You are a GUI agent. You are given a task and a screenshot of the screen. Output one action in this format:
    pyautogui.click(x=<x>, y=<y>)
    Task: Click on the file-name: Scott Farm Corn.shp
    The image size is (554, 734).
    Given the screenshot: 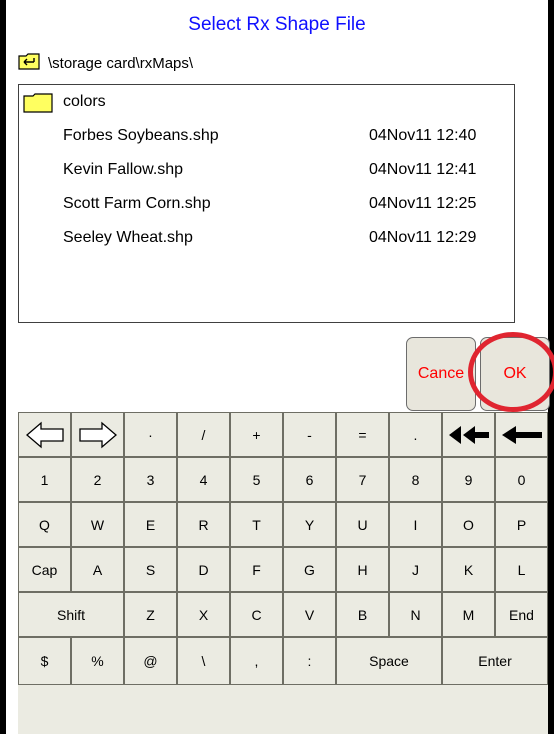 What is the action you would take?
    pyautogui.click(x=137, y=203)
    